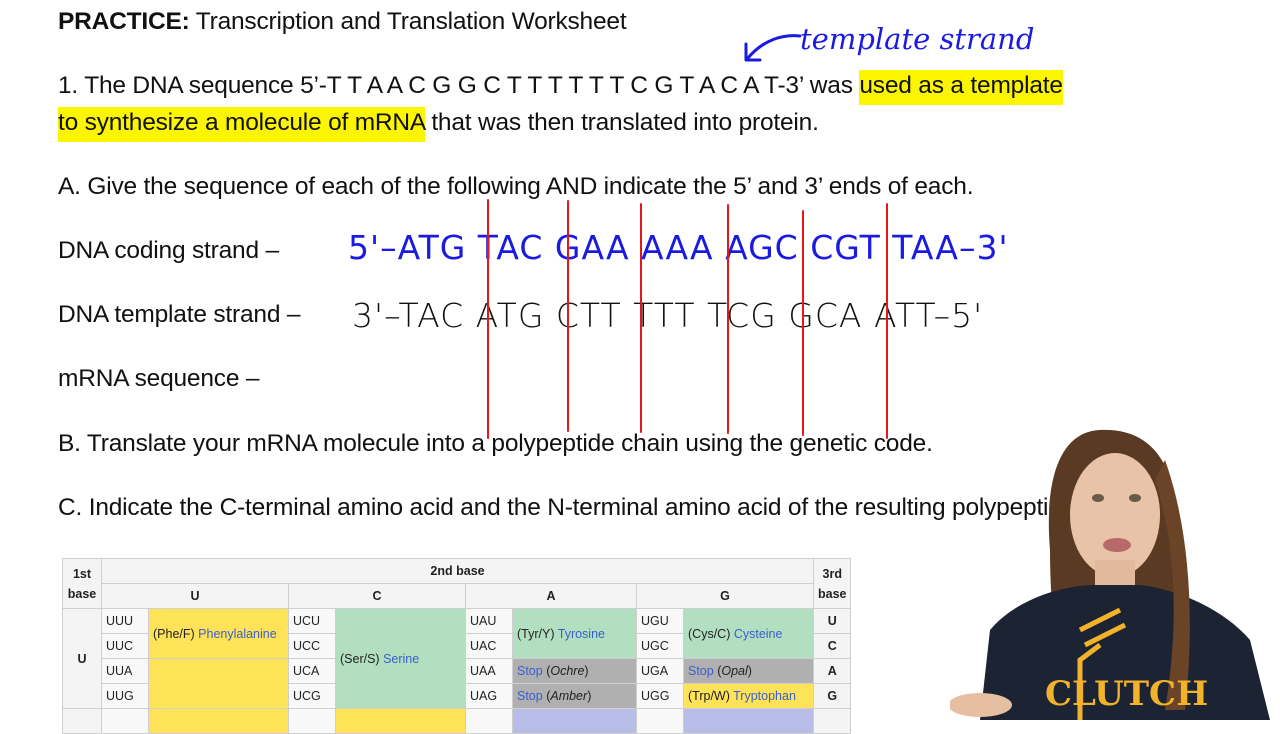 This screenshot has width=1280, height=734. Describe the element at coordinates (400, 658) in the screenshot. I see `amino-acid-ser: (Ser/S) Serine` at that location.